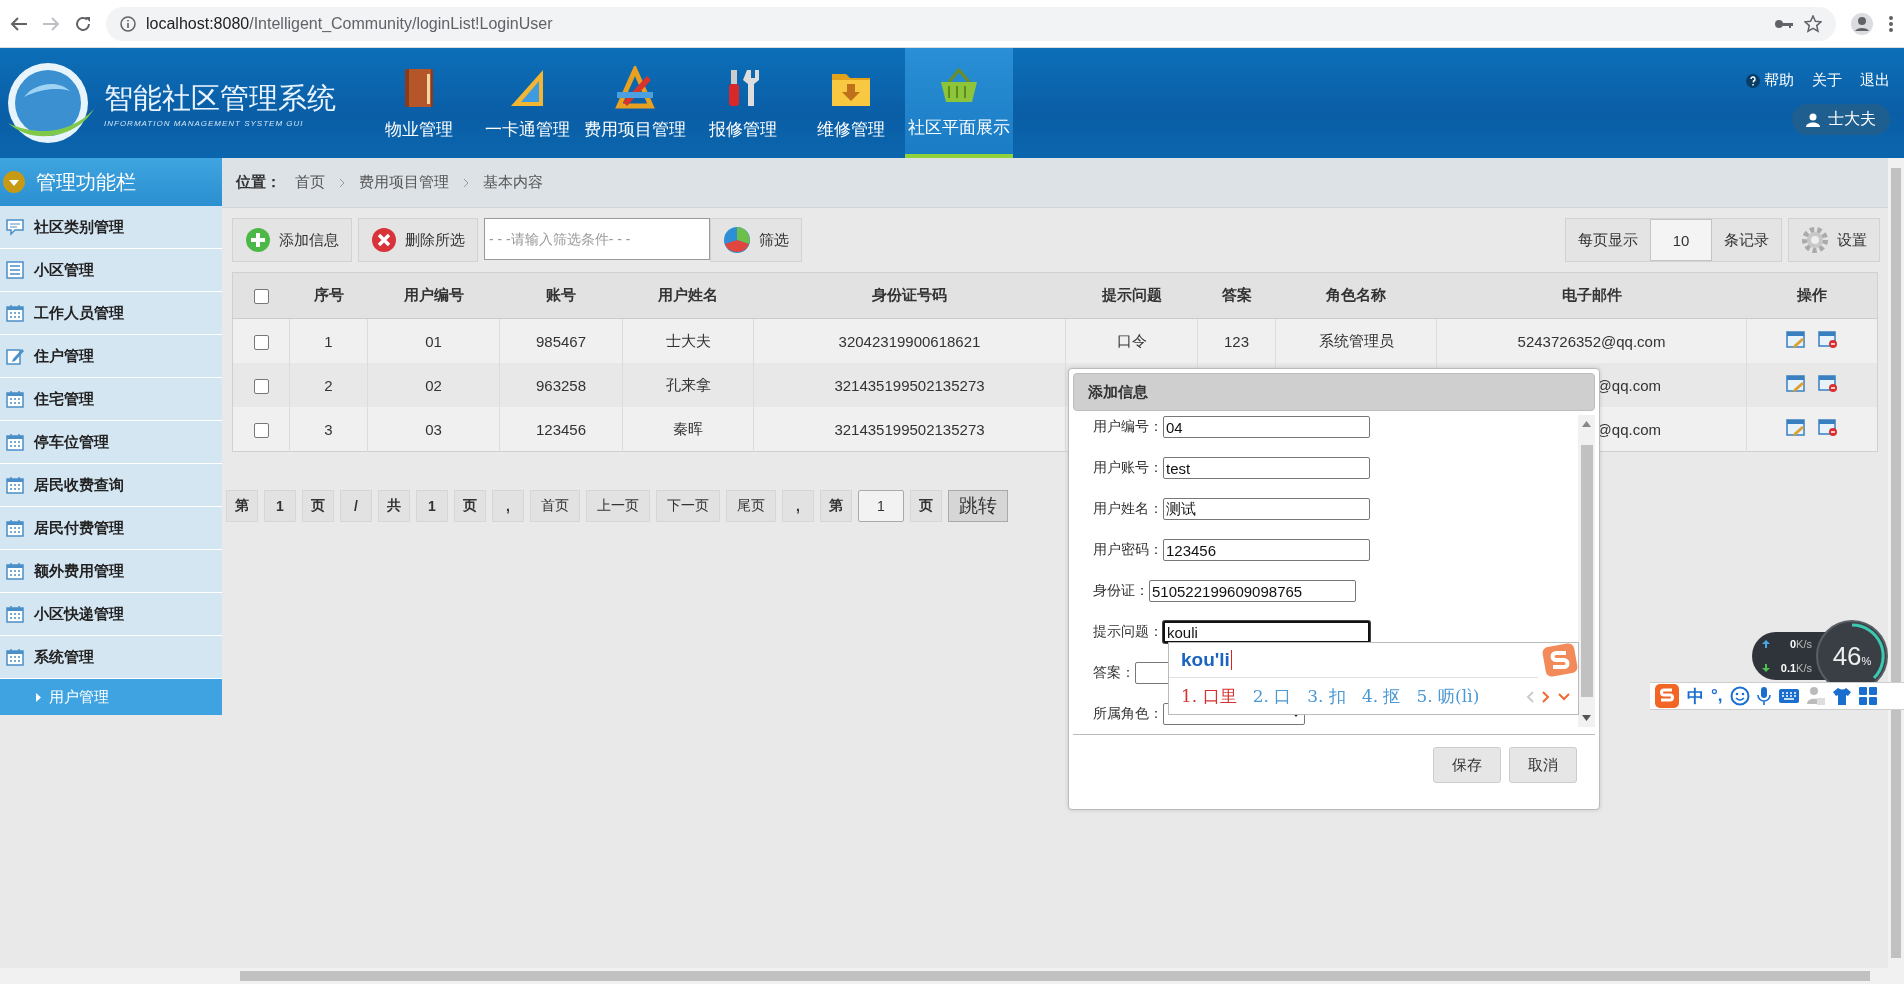 This screenshot has height=984, width=1904. Describe the element at coordinates (111, 442) in the screenshot. I see `sidebar-item: 停车位管理` at that location.